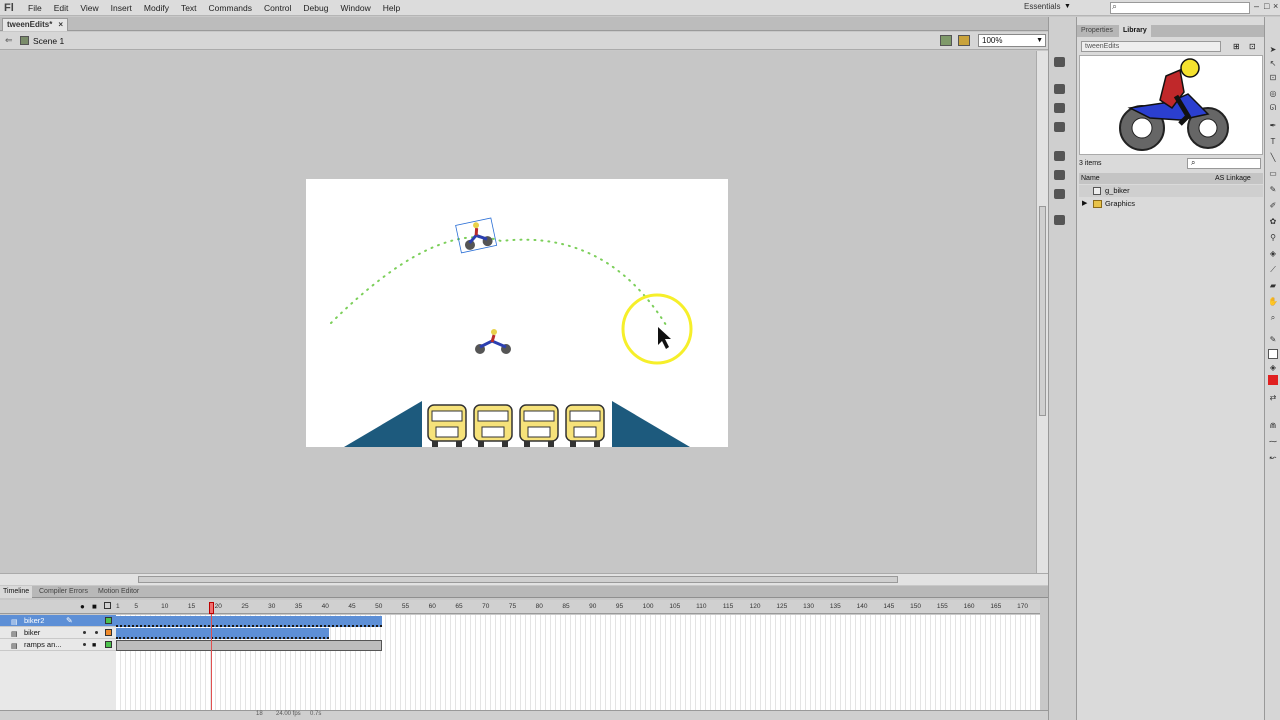  I want to click on code-snippets-icon, so click(1059, 194).